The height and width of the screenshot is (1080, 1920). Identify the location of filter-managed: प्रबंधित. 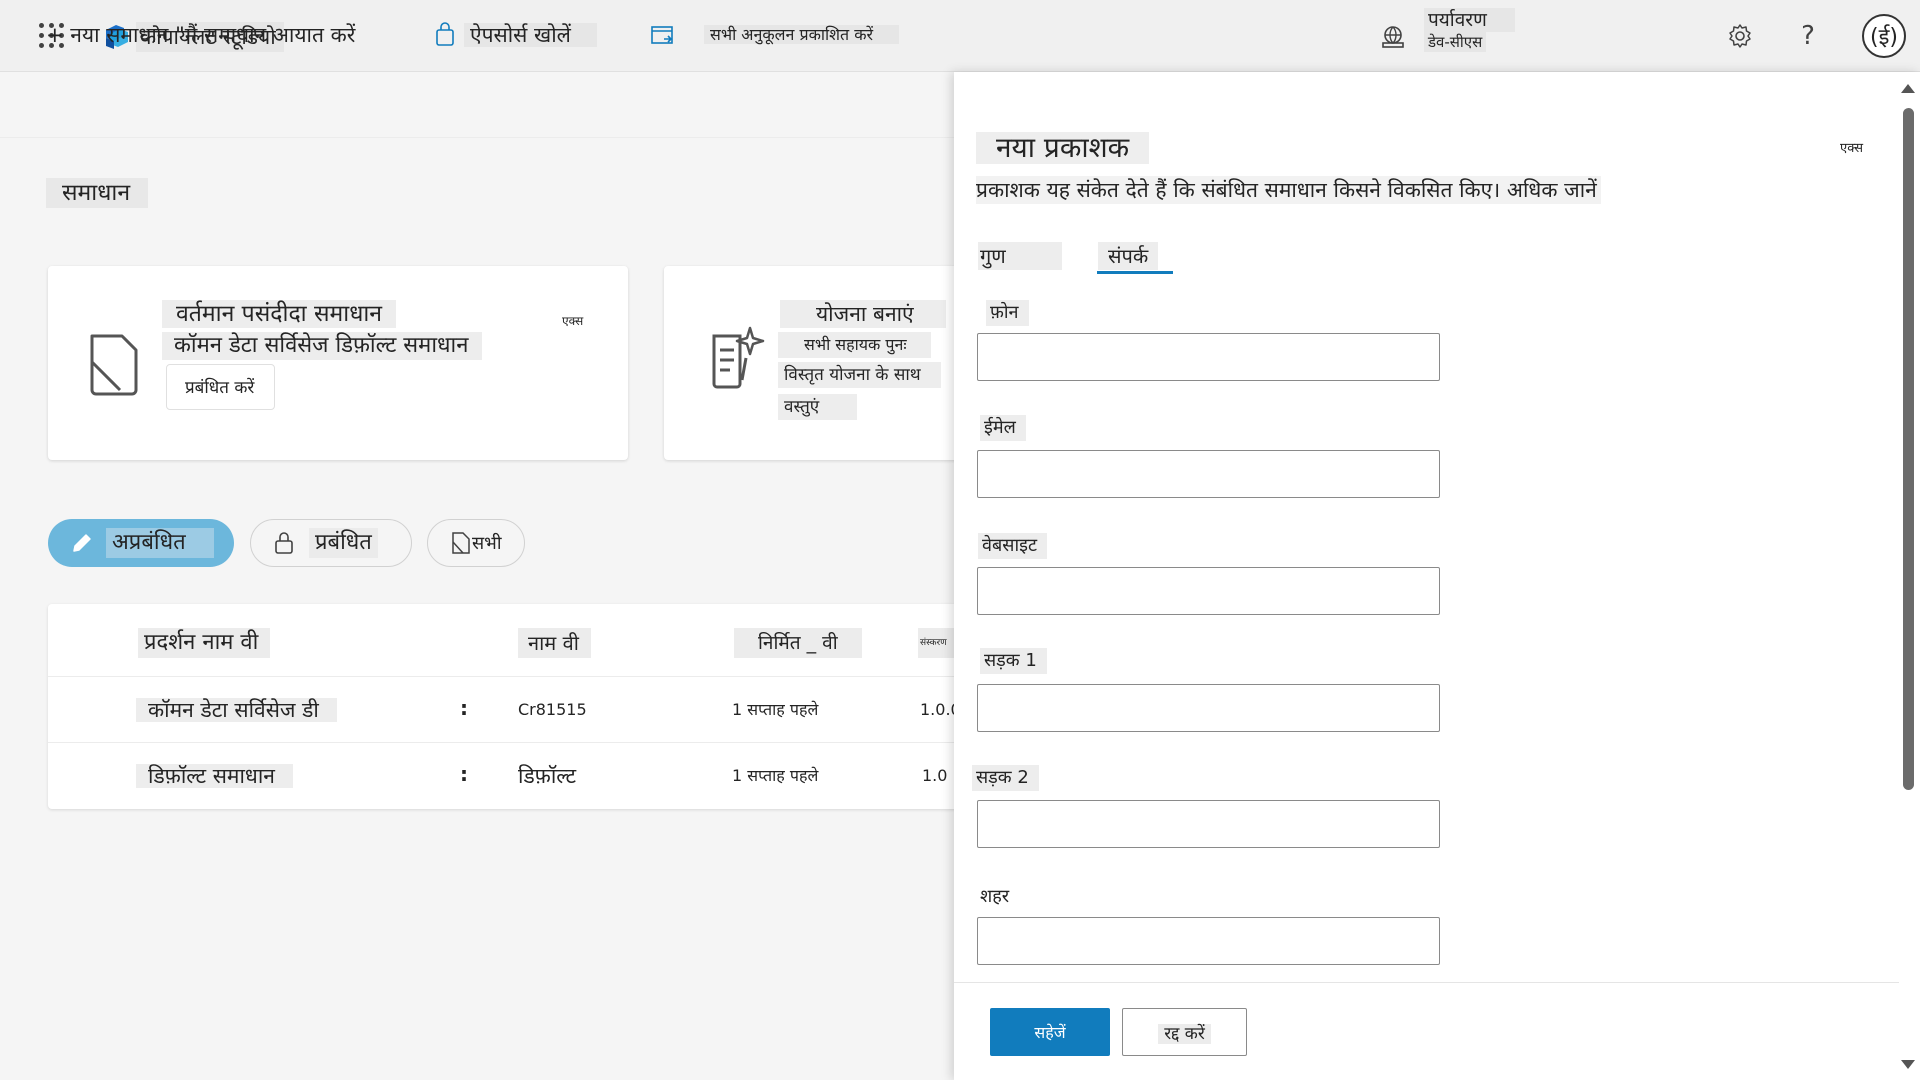
(331, 543).